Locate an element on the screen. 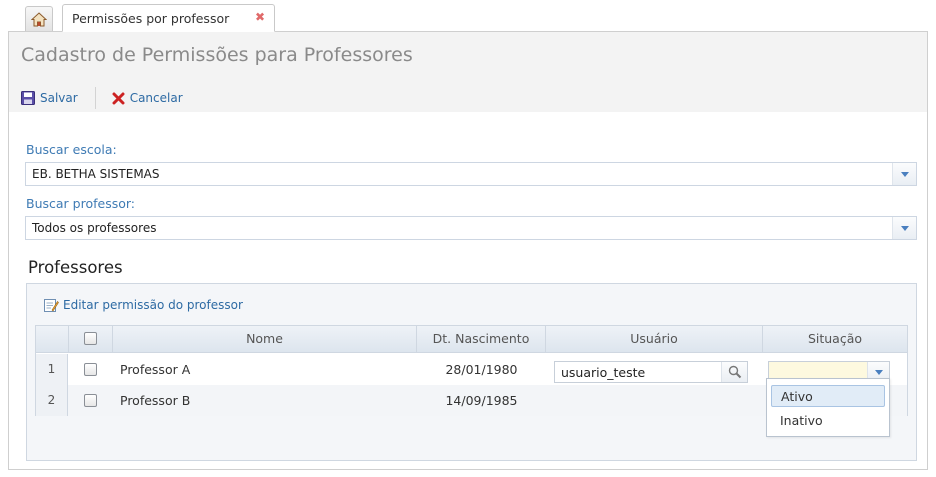 The height and width of the screenshot is (477, 936). toolbar: Salvar Cancelar is located at coordinates (102, 98).